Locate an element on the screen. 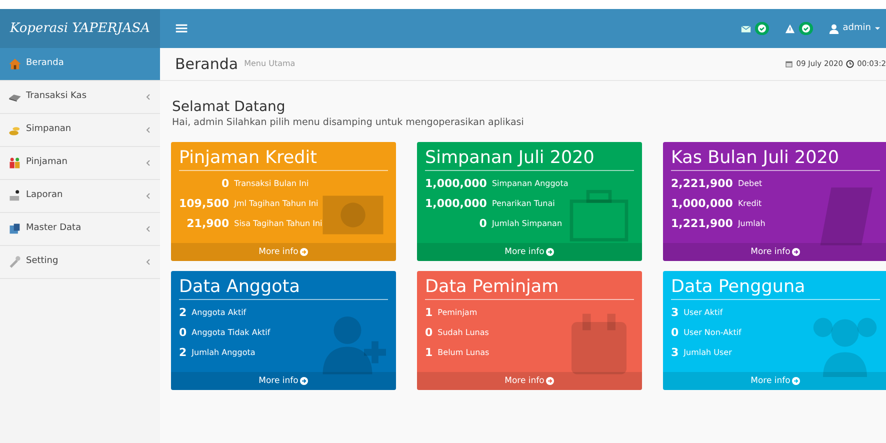 Image resolution: width=886 pixels, height=443 pixels. stat-label: Anggota Aktif is located at coordinates (220, 313).